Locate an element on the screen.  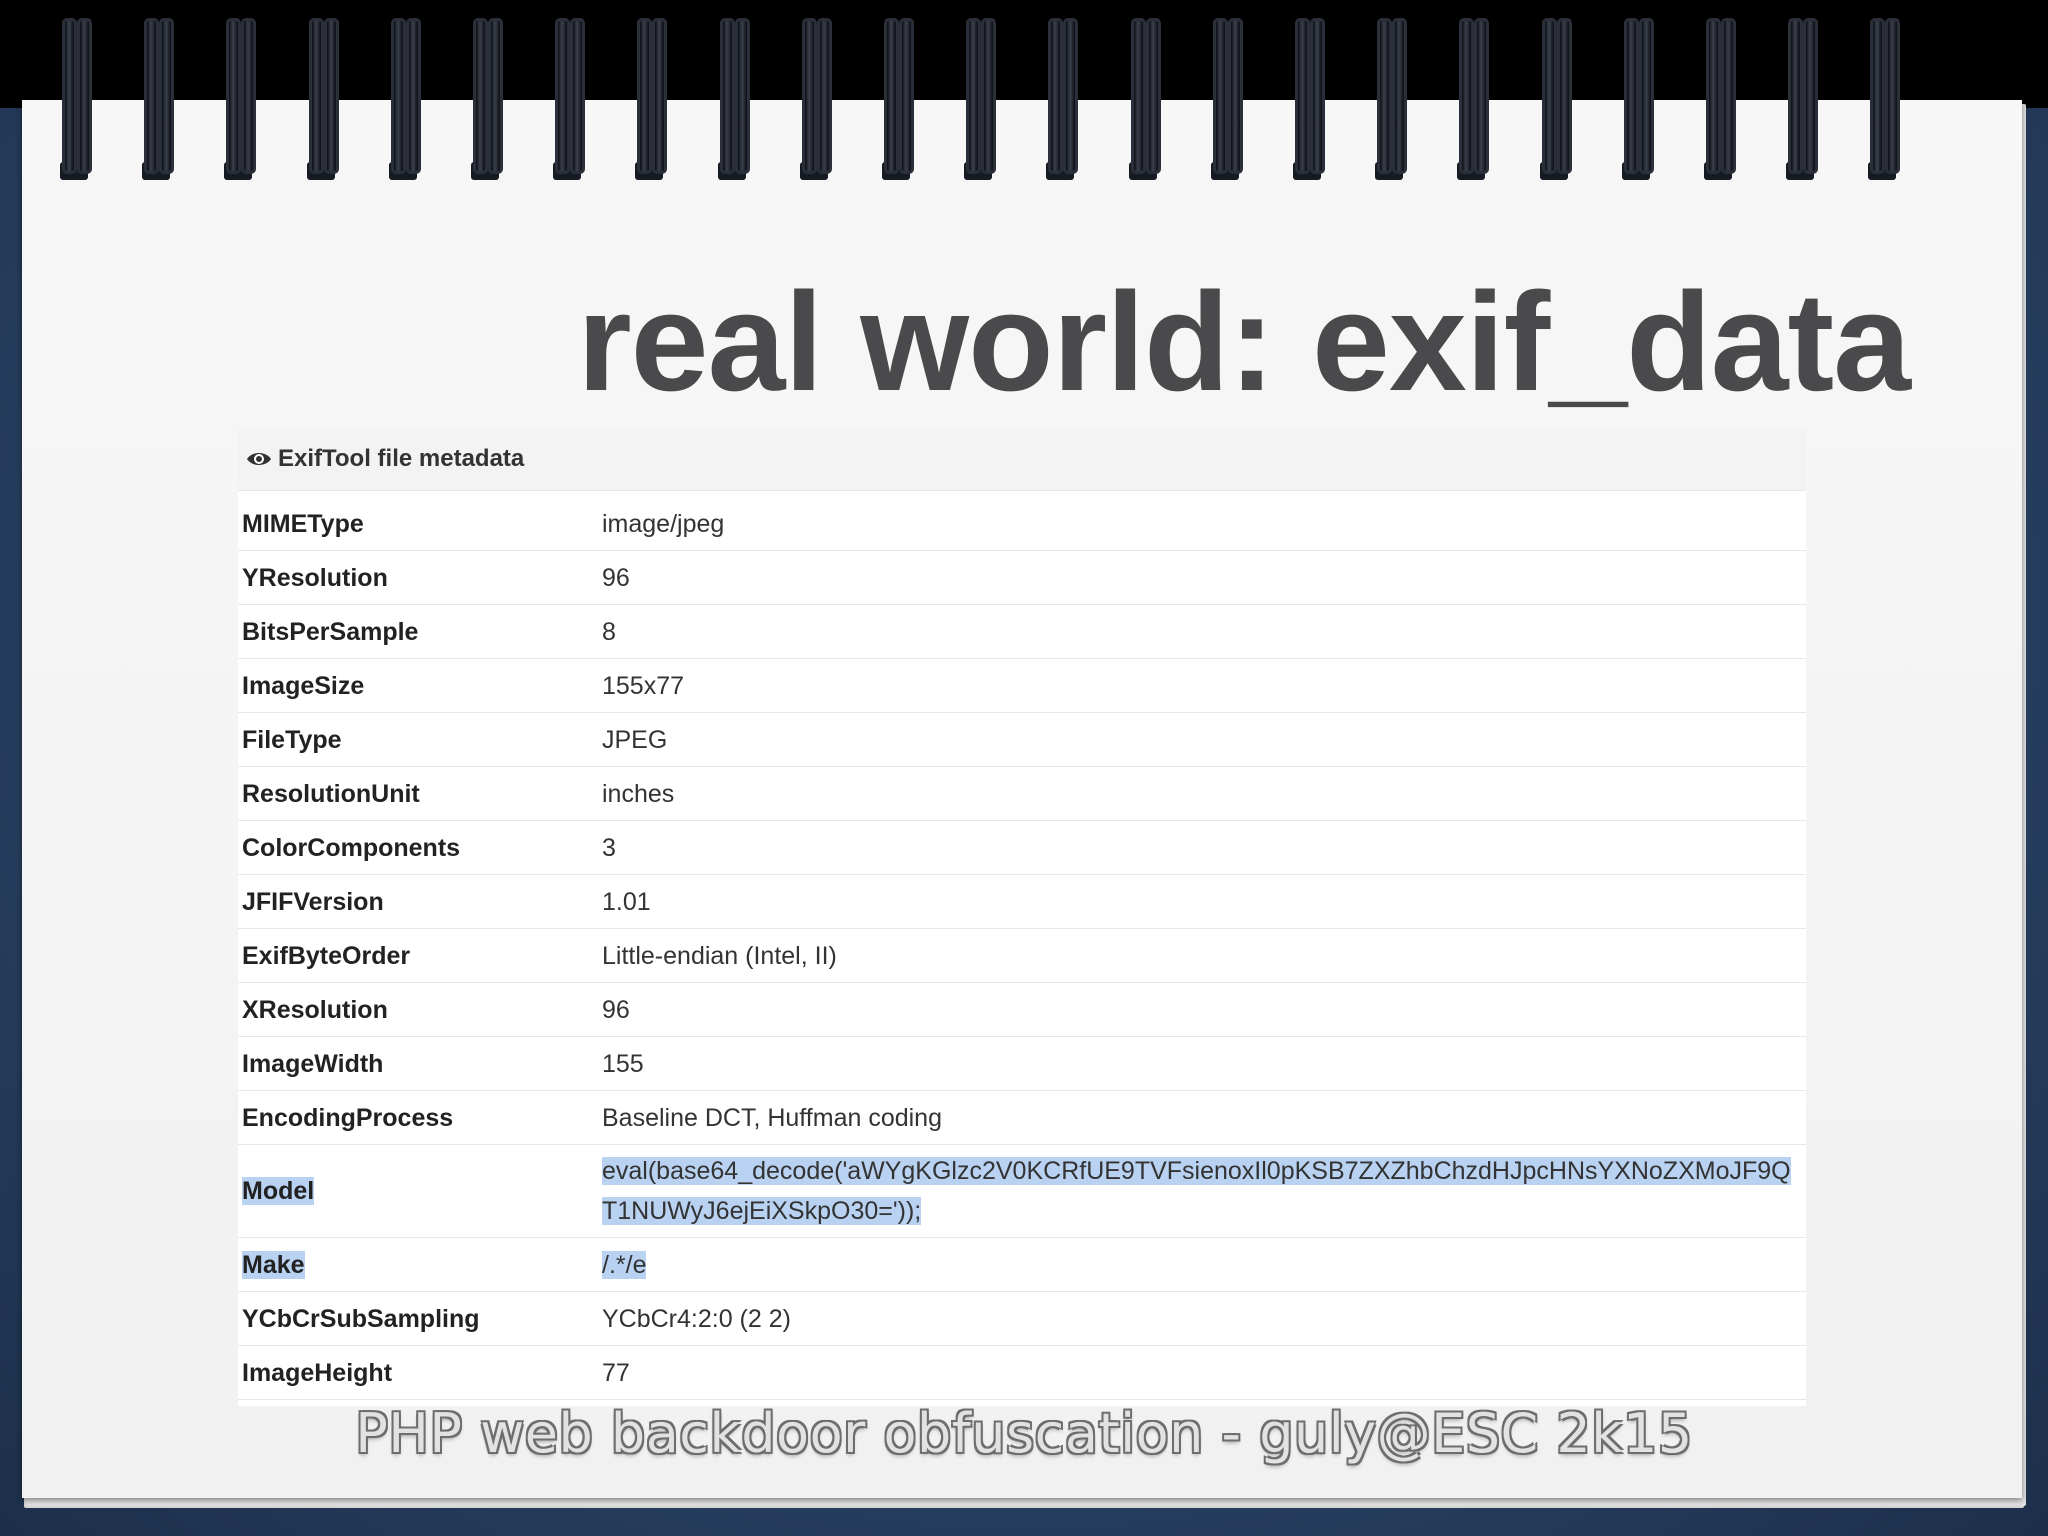
row-value: Baseline DCT, Huffman coding is located at coordinates (1202, 1117).